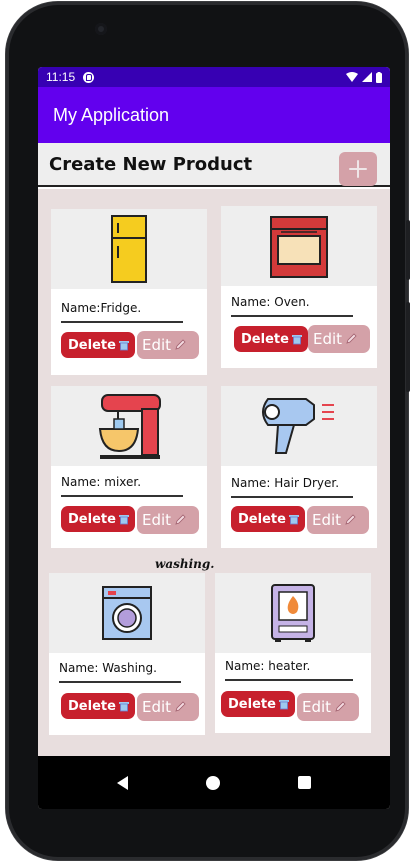  Describe the element at coordinates (214, 77) in the screenshot. I see `status-bar: 11:15` at that location.